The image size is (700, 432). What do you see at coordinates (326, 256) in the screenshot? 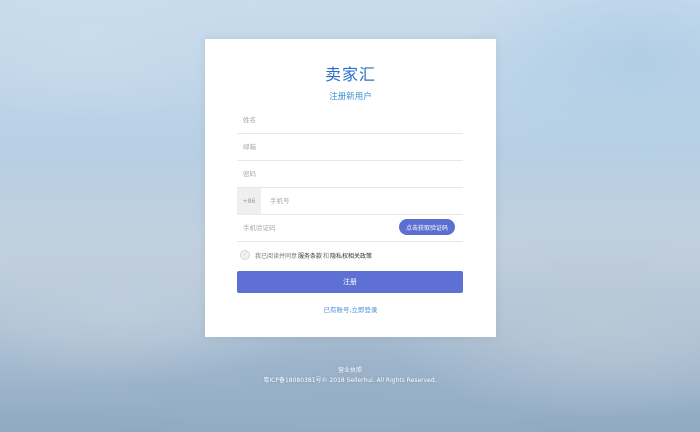
I see `agree-and-text: 和` at bounding box center [326, 256].